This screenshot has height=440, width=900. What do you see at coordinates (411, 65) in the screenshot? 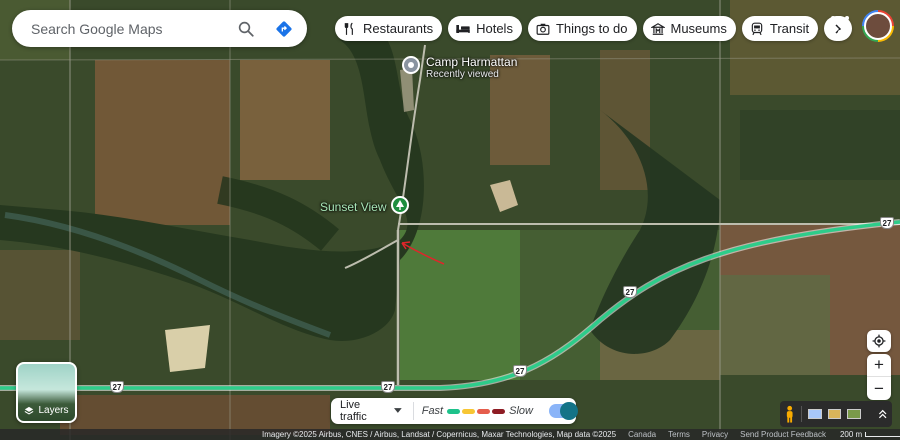
I see `camp-harmattan-pin` at bounding box center [411, 65].